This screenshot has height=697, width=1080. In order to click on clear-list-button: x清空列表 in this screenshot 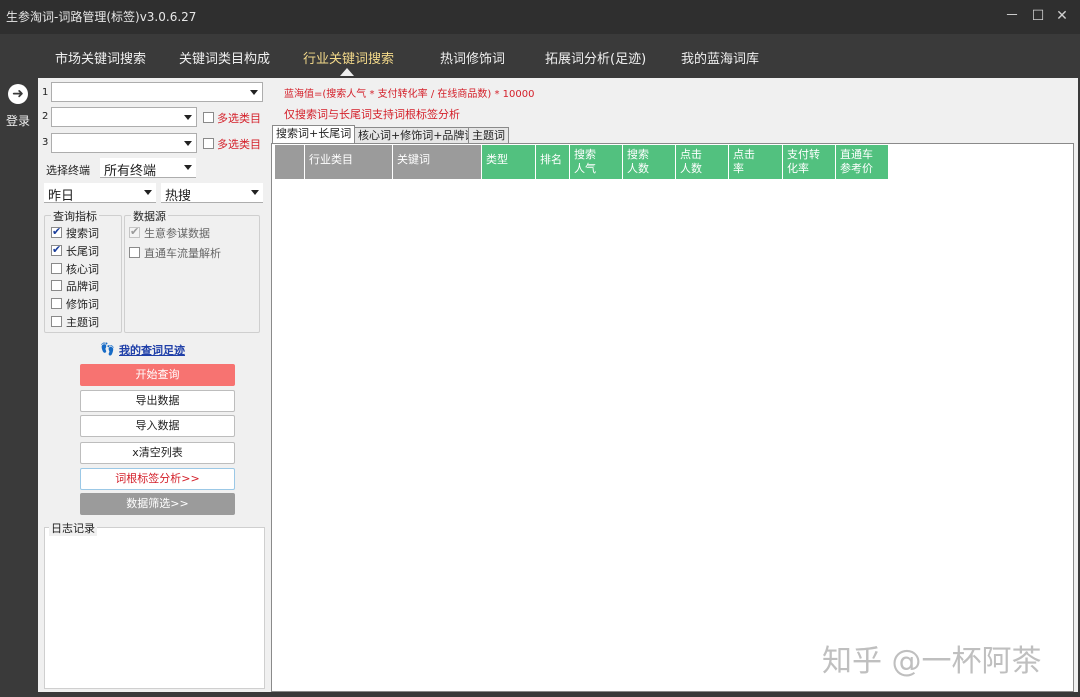, I will do `click(157, 453)`.